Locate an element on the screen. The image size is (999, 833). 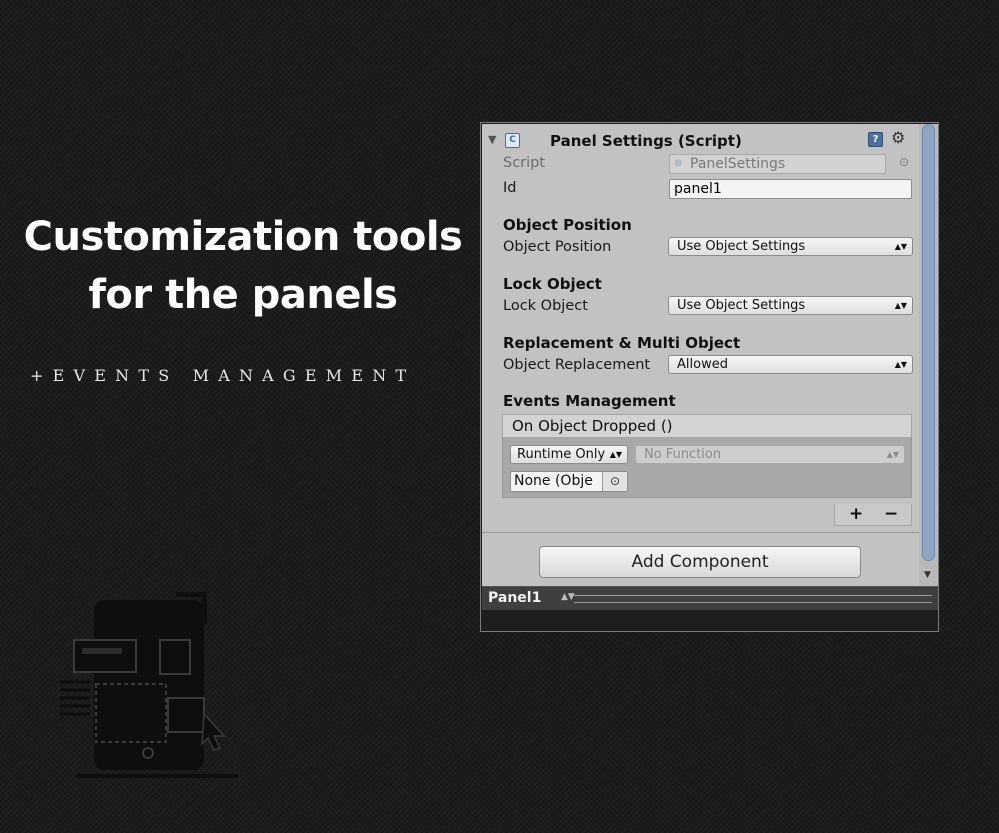
headline-line-2: for the panels is located at coordinates (243, 295).